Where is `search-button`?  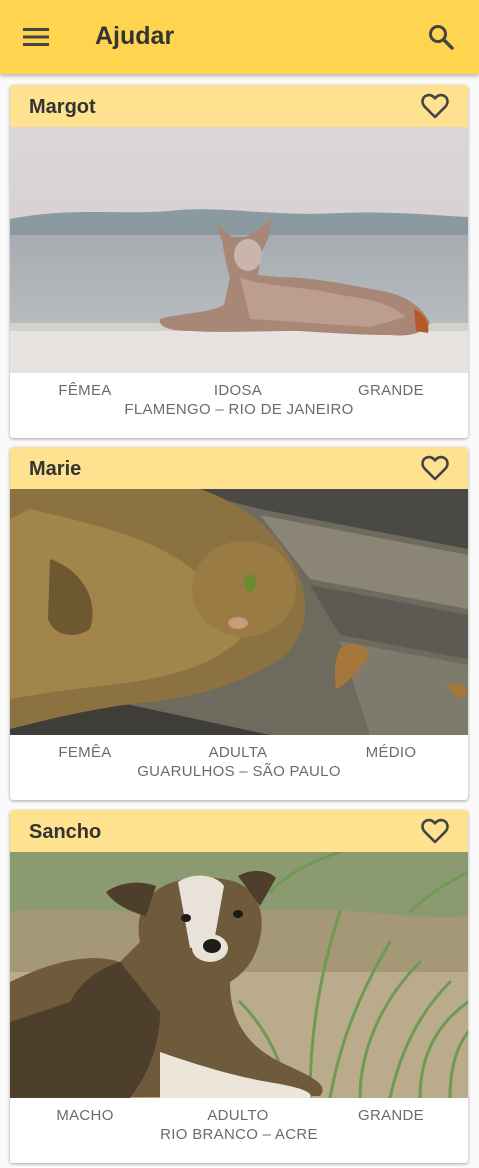 search-button is located at coordinates (441, 37).